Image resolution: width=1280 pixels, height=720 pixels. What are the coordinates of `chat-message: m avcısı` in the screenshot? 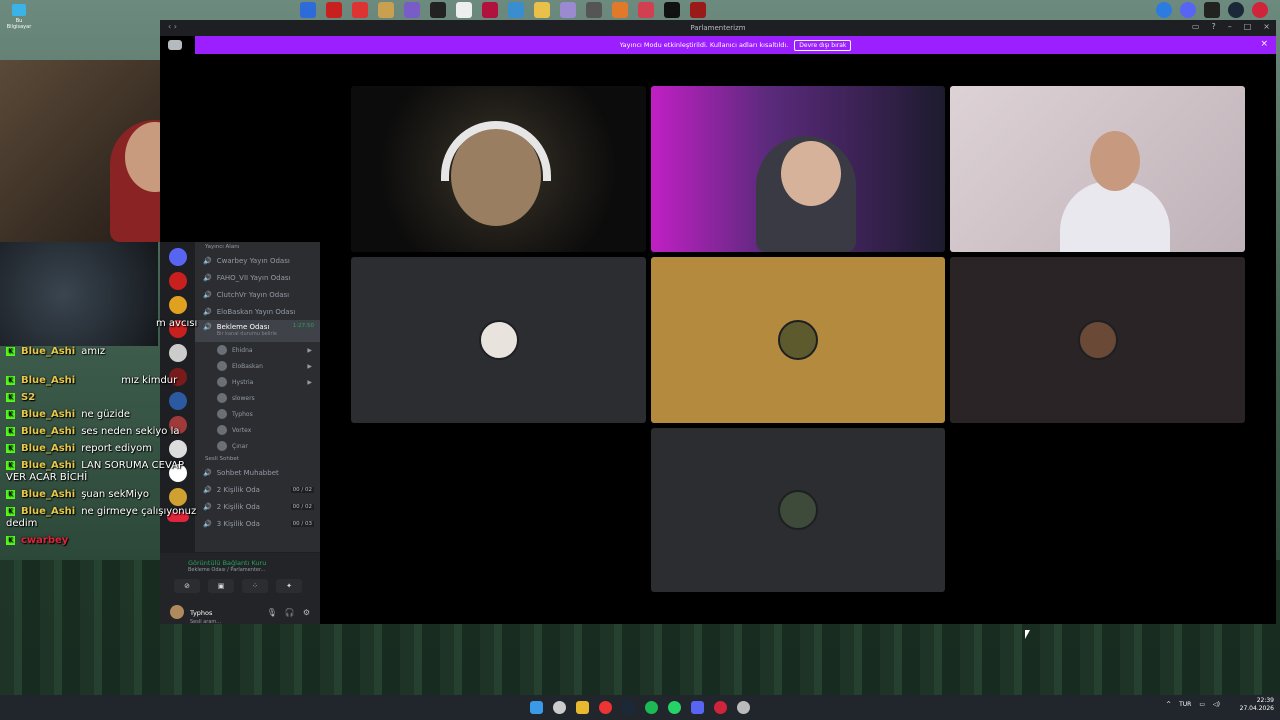 It's located at (176, 324).